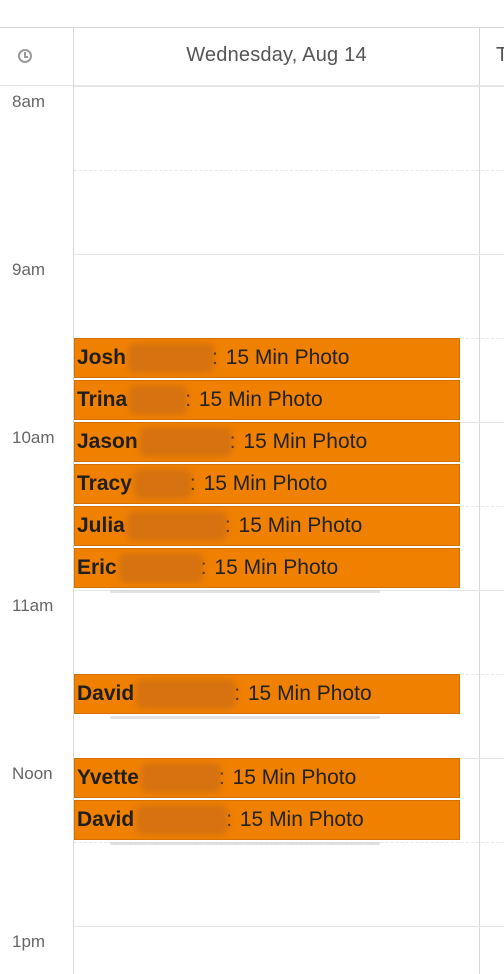  Describe the element at coordinates (102, 357) in the screenshot. I see `event-name: Josh` at that location.